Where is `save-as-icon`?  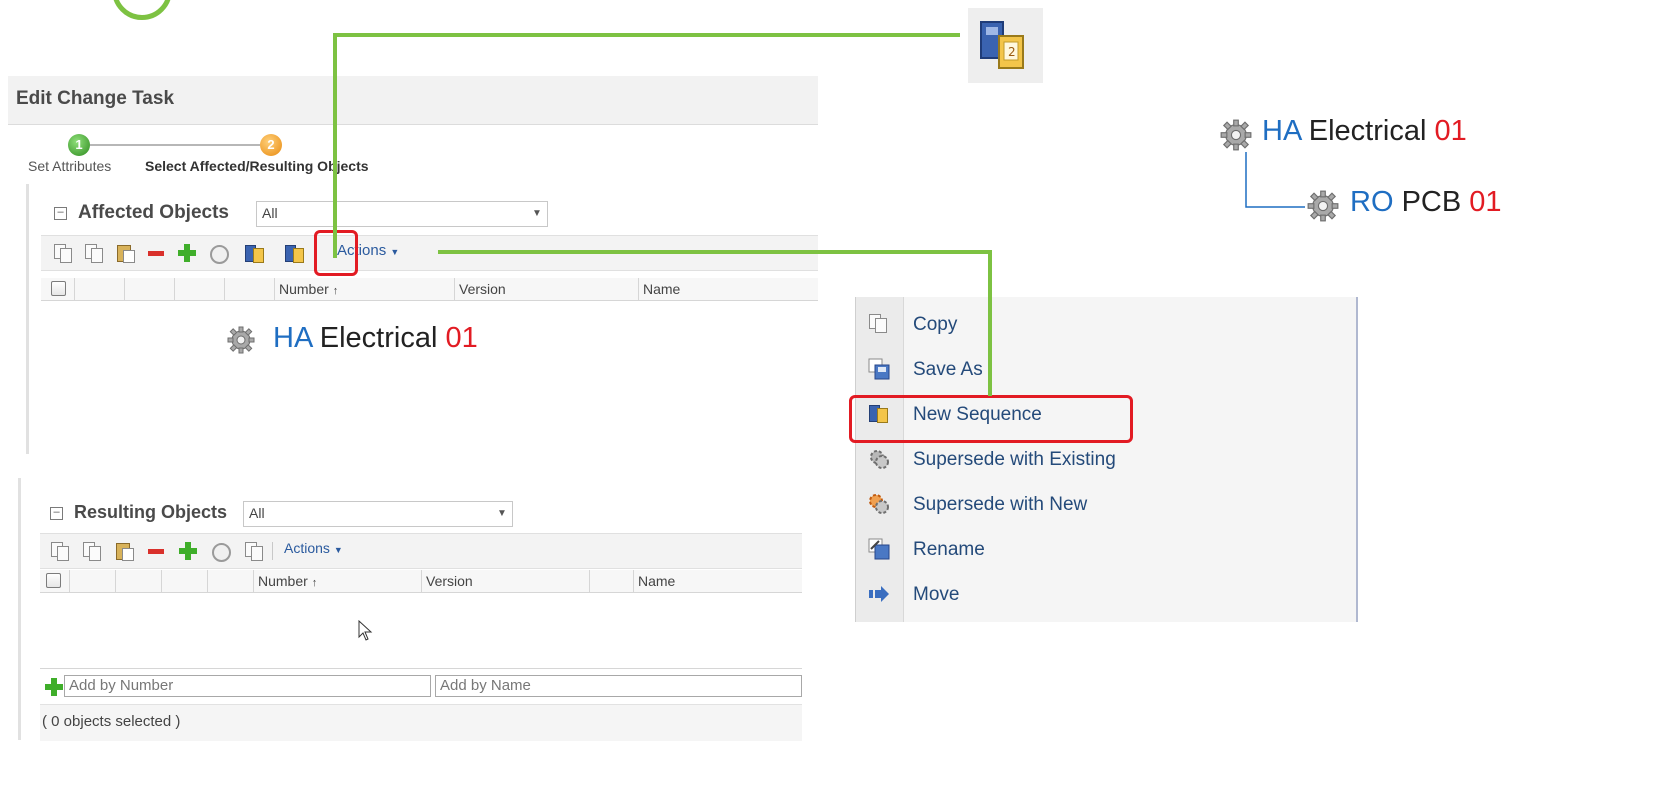
save-as-icon is located at coordinates (879, 369).